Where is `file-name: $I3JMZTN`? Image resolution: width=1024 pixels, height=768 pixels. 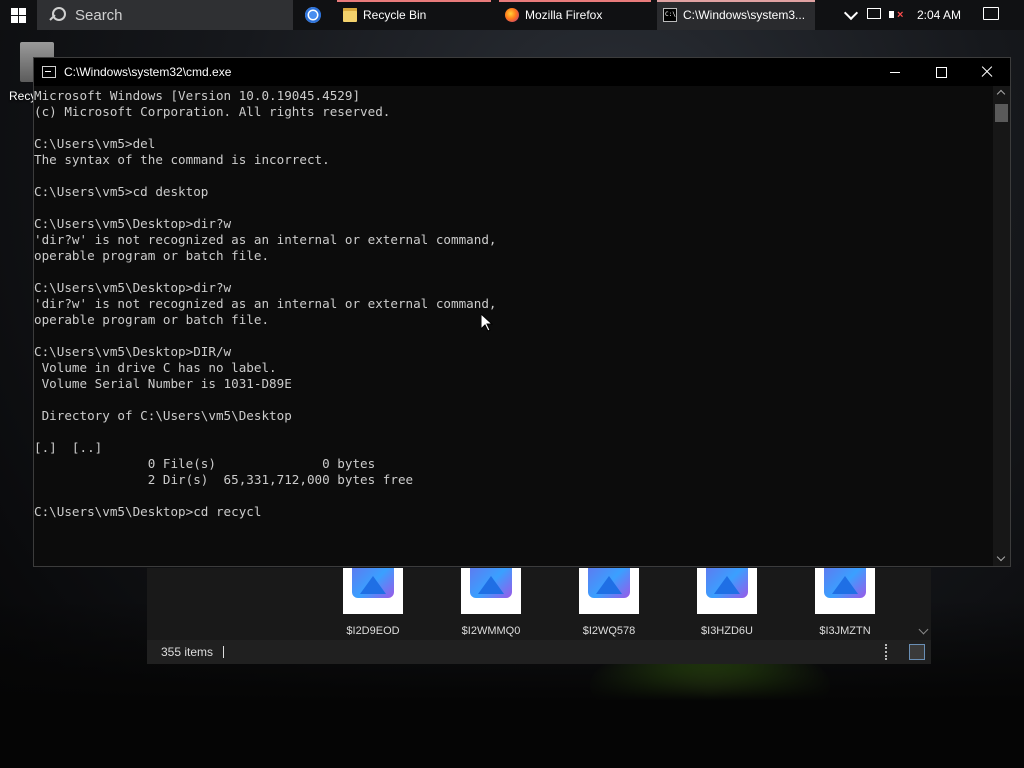 file-name: $I3JMZTN is located at coordinates (845, 631).